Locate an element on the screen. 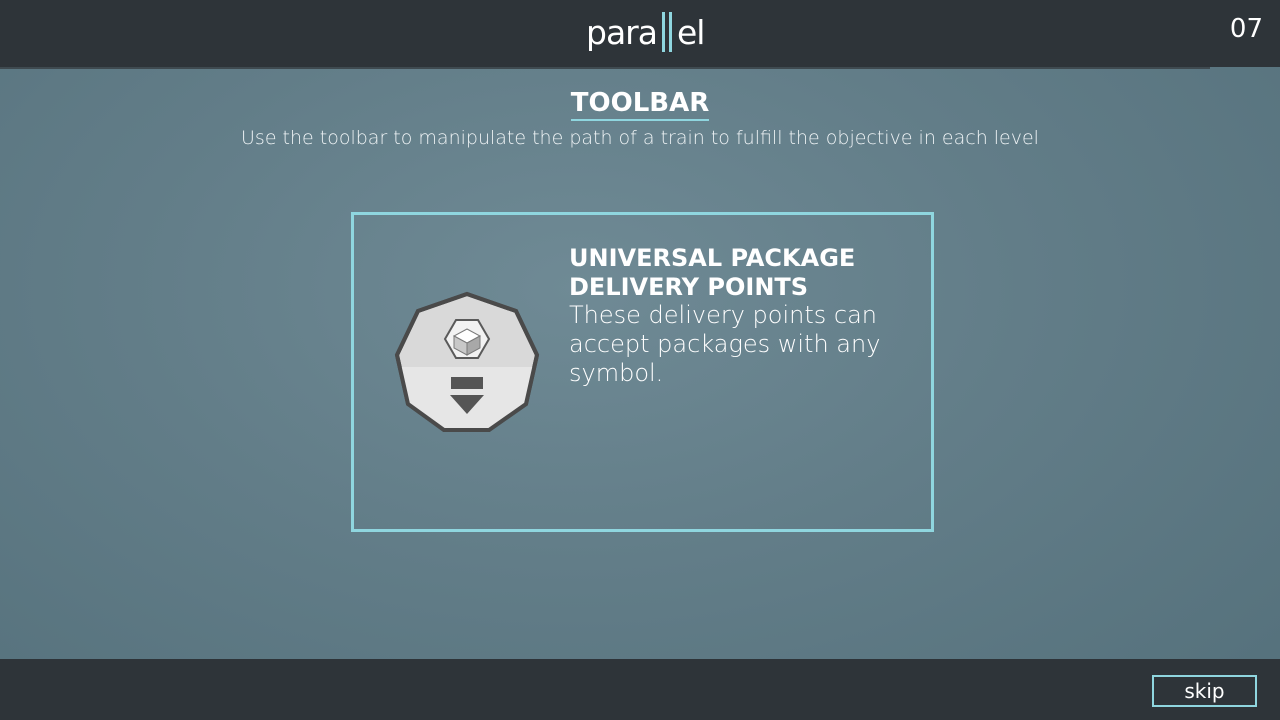 This screenshot has width=1280, height=720. bottom-bar is located at coordinates (640, 689).